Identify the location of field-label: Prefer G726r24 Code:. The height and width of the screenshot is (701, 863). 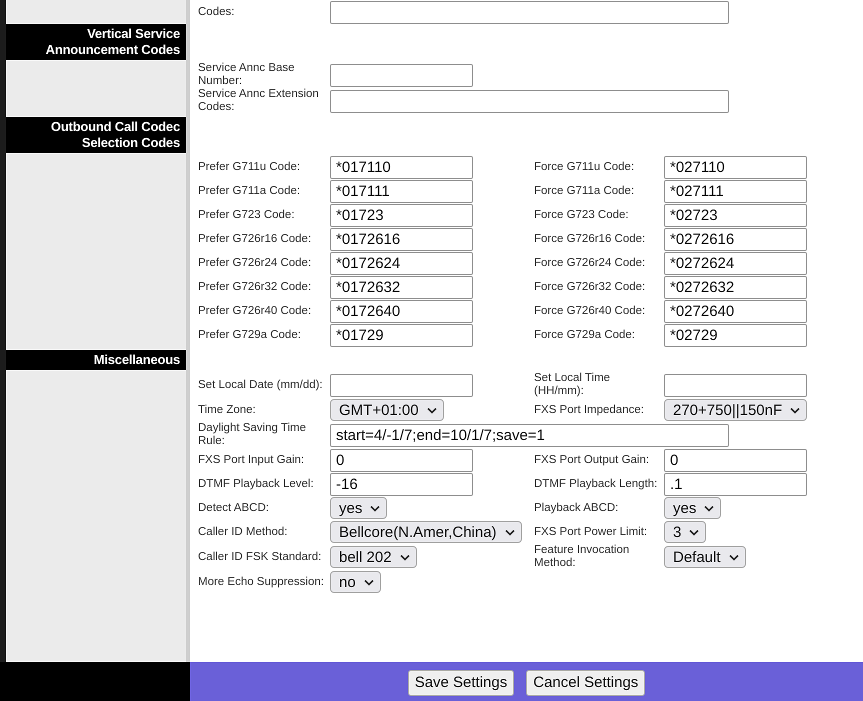
(255, 263).